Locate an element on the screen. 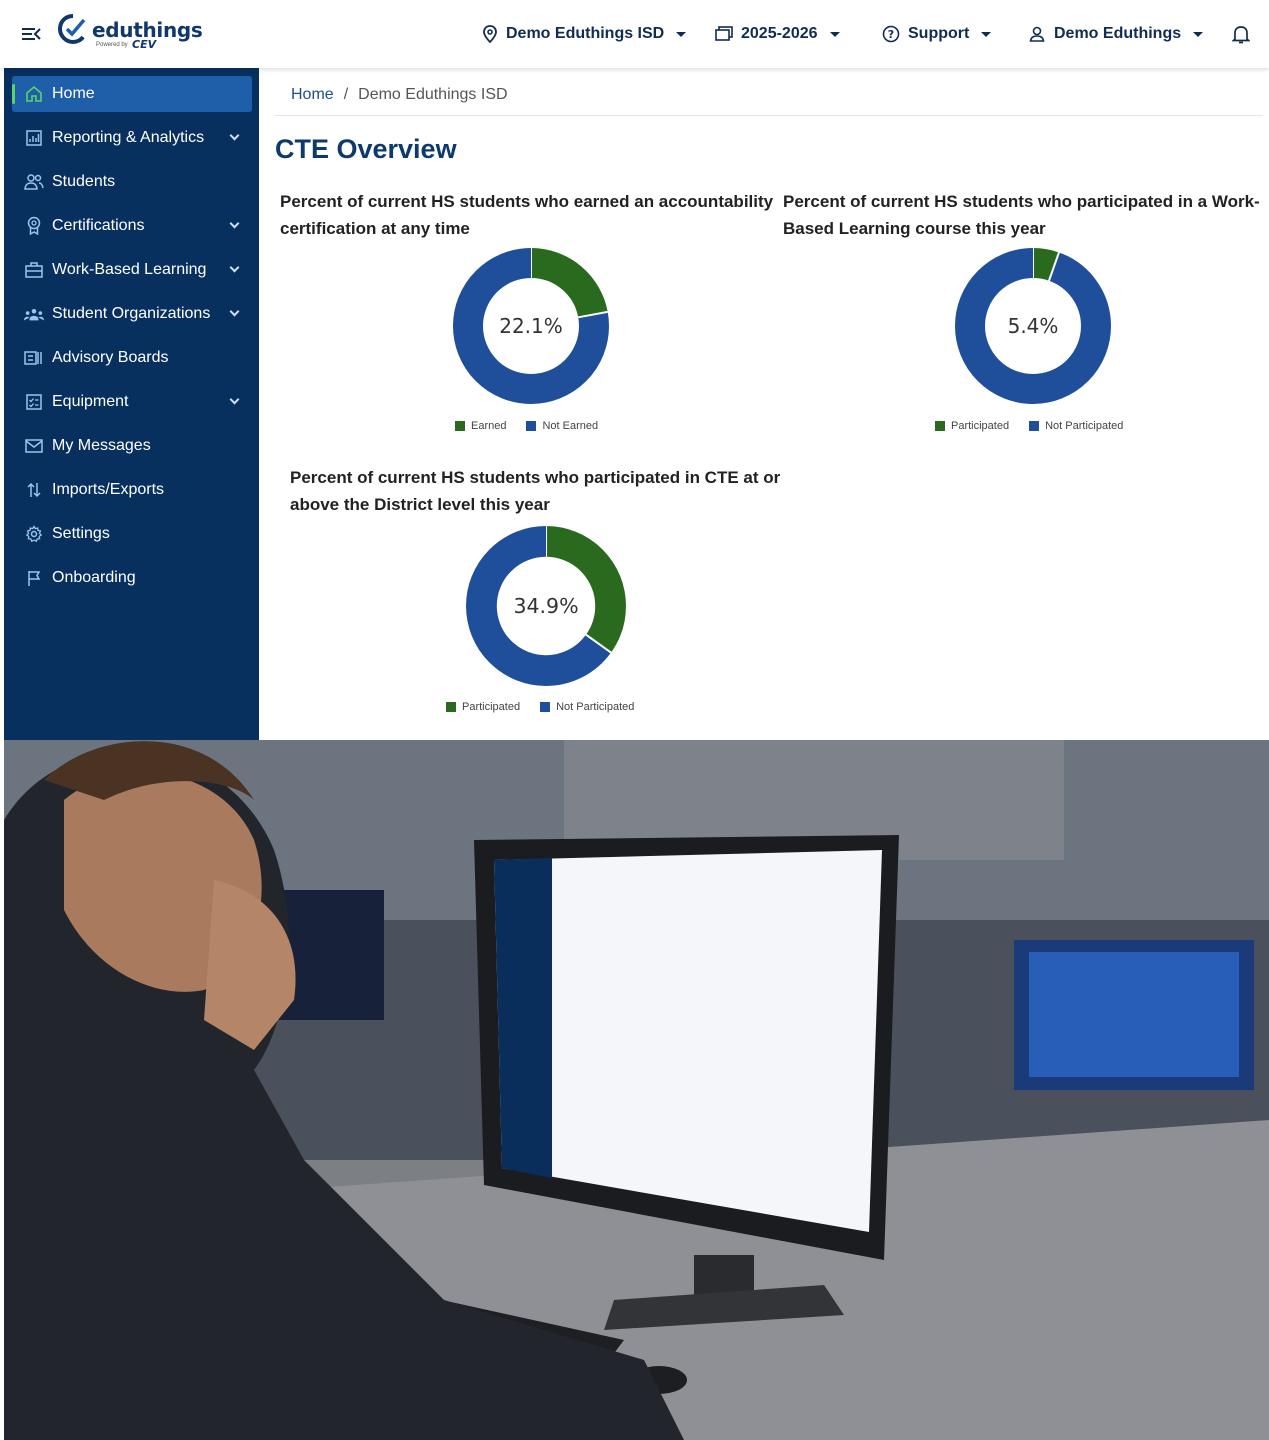 The height and width of the screenshot is (1440, 1269). user-menu: Demo Eduthings is located at coordinates (1116, 34).